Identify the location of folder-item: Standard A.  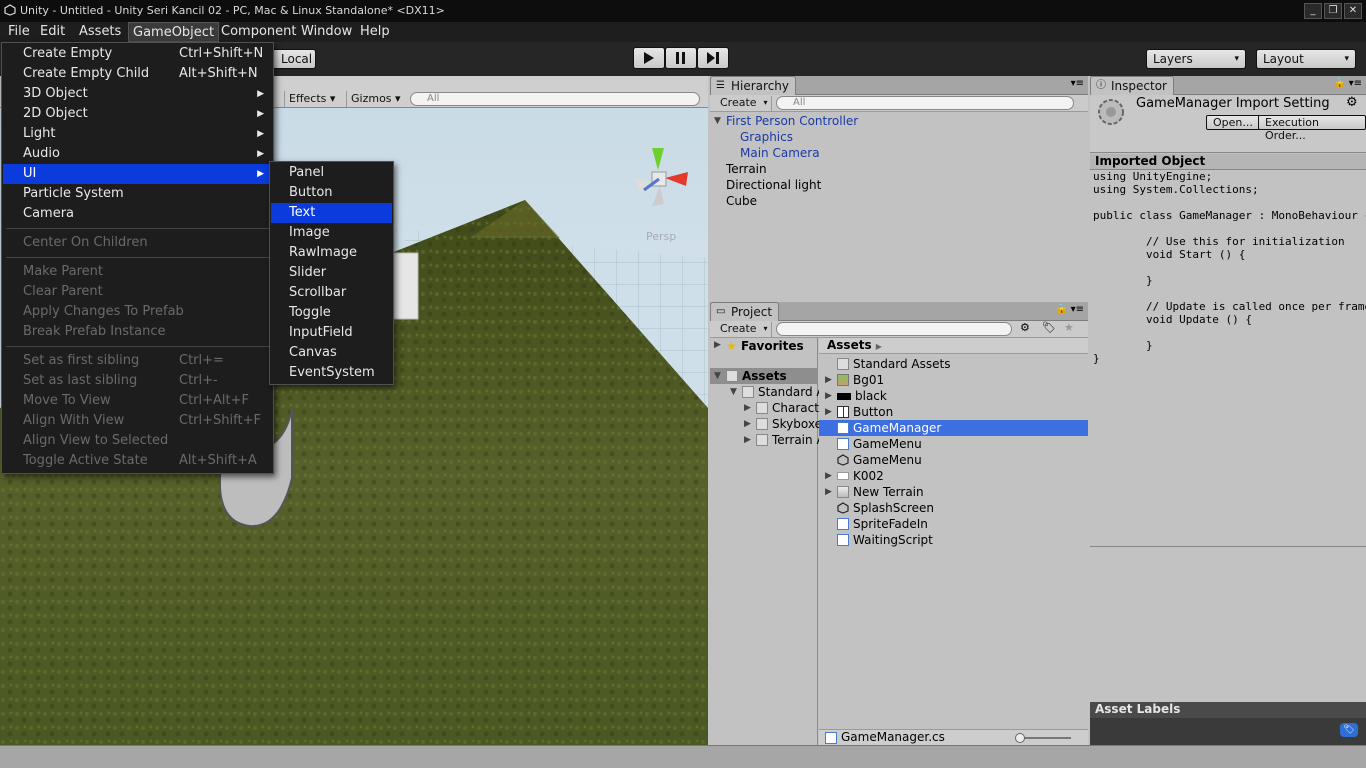
(783, 392).